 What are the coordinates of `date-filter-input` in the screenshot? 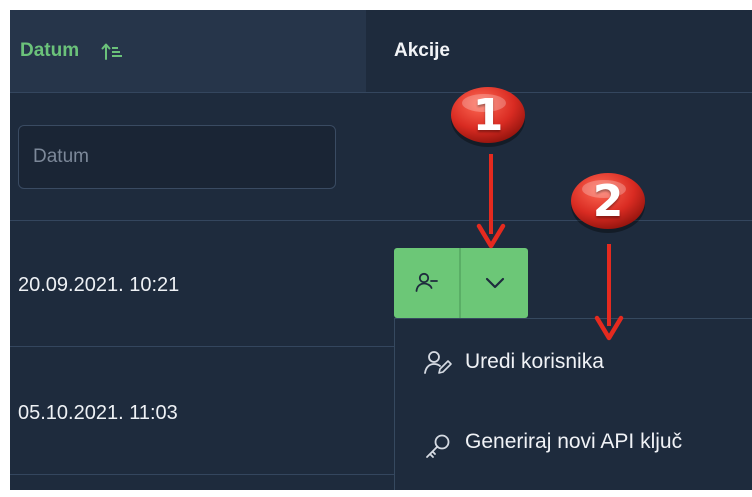 It's located at (177, 157).